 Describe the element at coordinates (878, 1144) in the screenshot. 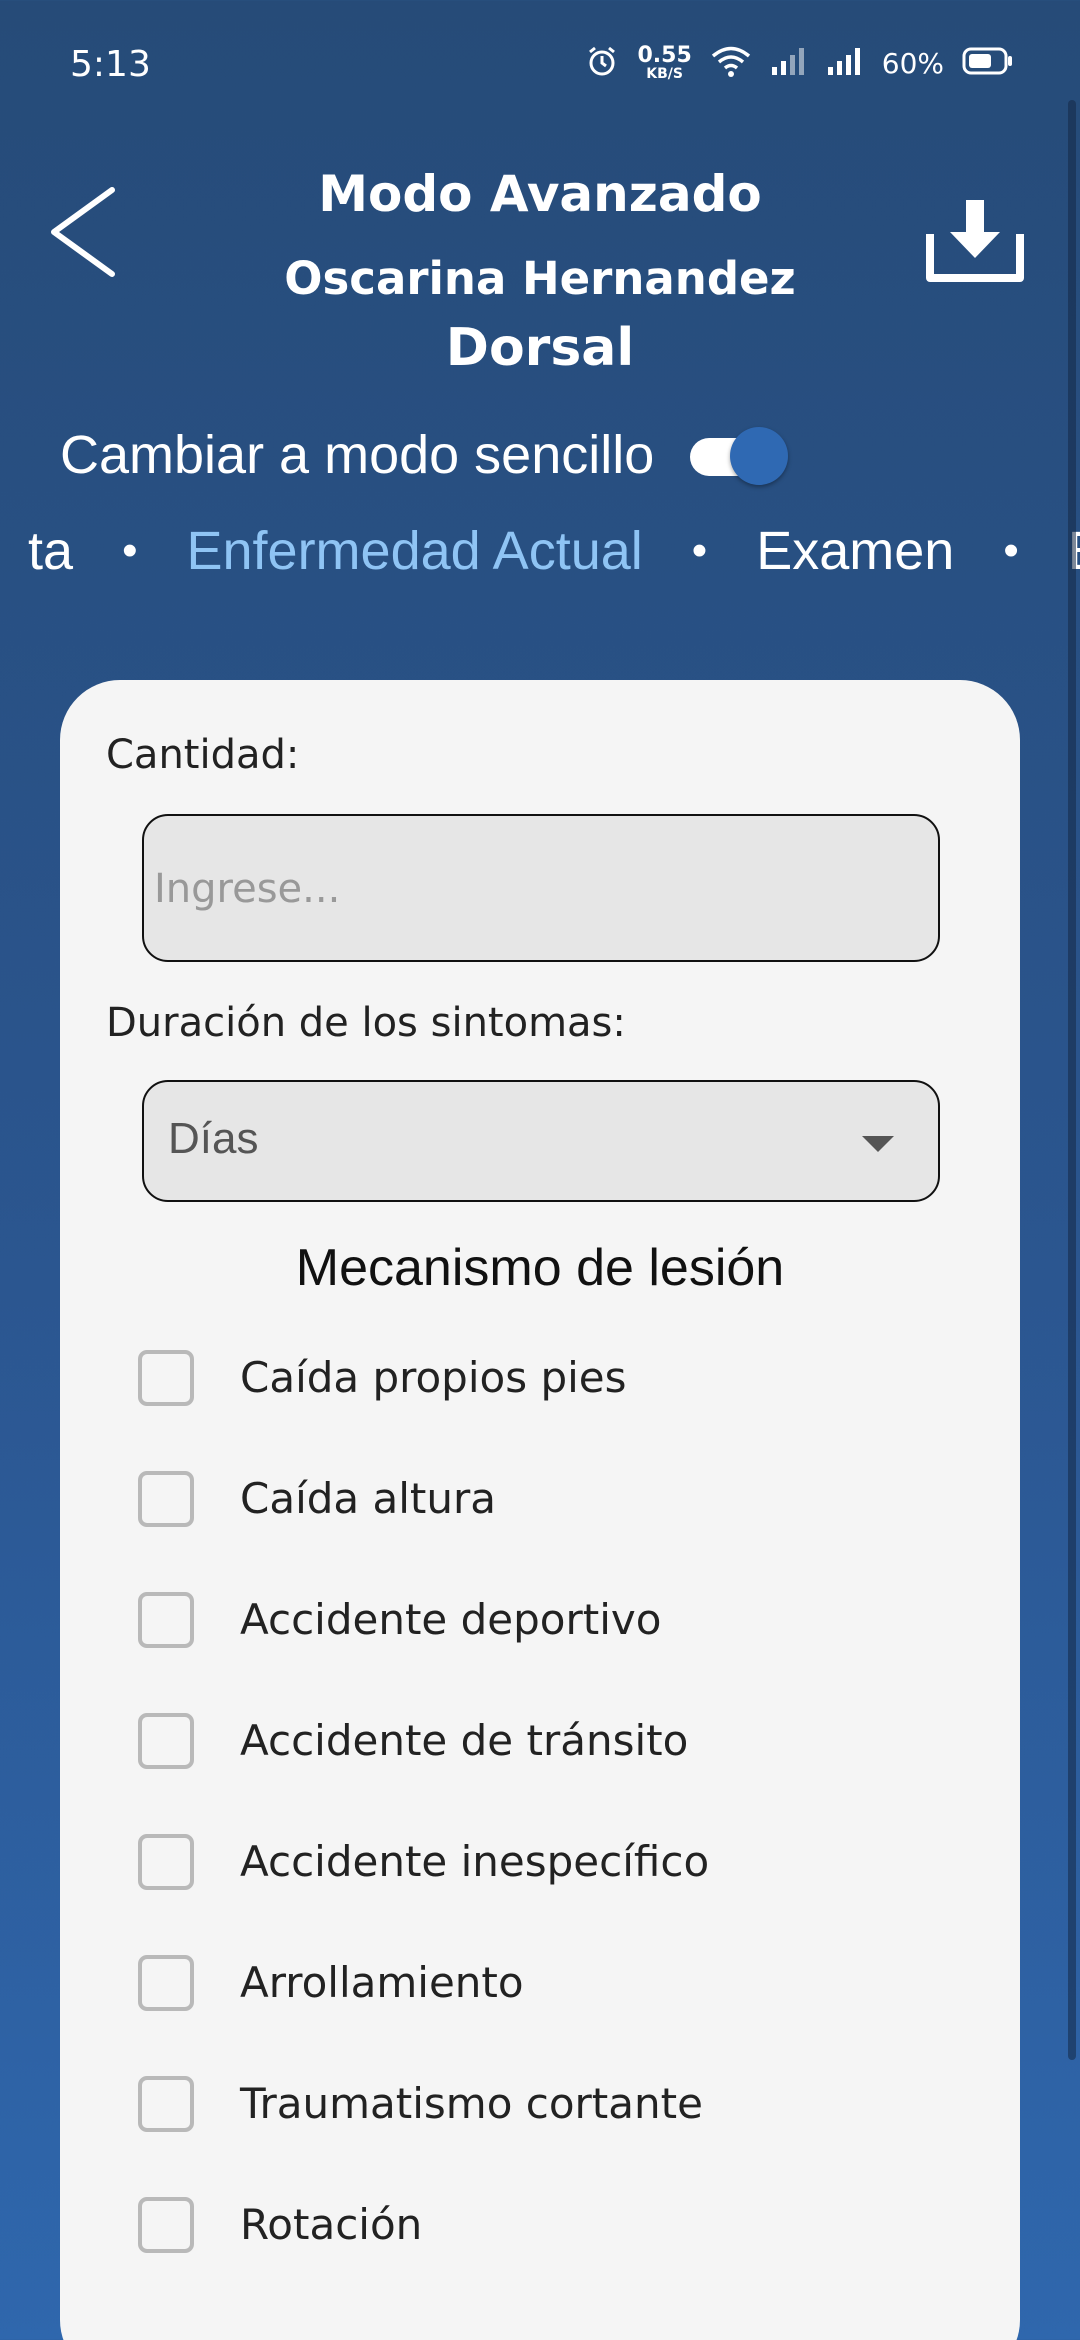

I see `caret-down-icon` at that location.